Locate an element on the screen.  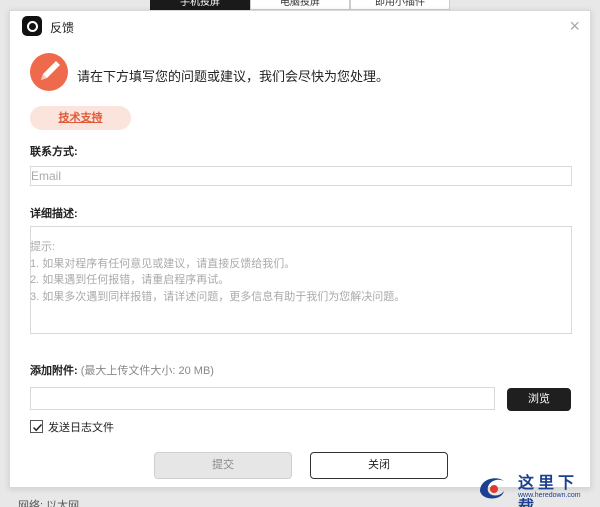
attachment-path-field is located at coordinates (262, 398).